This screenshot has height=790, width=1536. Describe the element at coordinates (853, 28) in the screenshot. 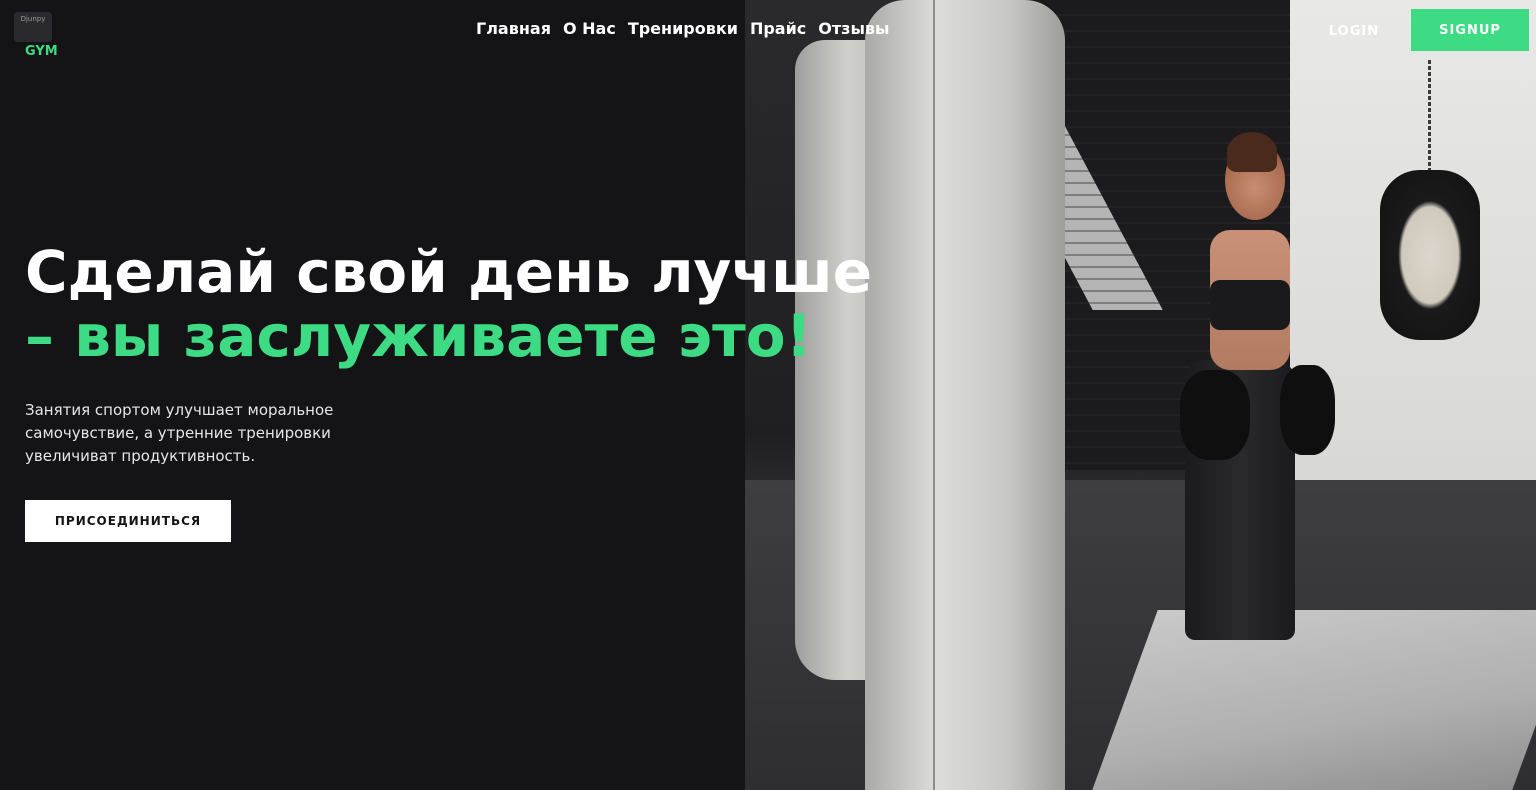

I see `nav-reviews: Отзывы` at that location.